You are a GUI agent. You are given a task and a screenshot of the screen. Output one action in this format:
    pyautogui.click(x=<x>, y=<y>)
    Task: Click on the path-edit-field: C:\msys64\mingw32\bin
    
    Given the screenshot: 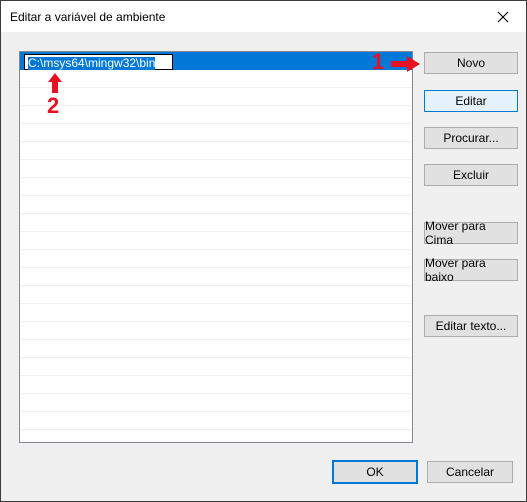 What is the action you would take?
    pyautogui.click(x=98, y=62)
    